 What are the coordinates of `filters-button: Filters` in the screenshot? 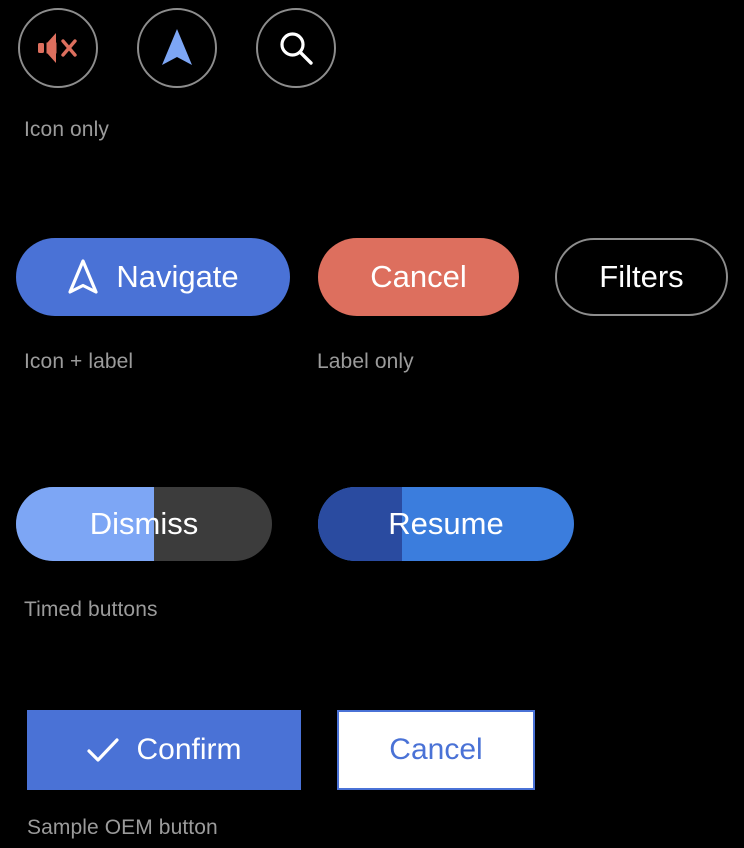 It's located at (641, 277).